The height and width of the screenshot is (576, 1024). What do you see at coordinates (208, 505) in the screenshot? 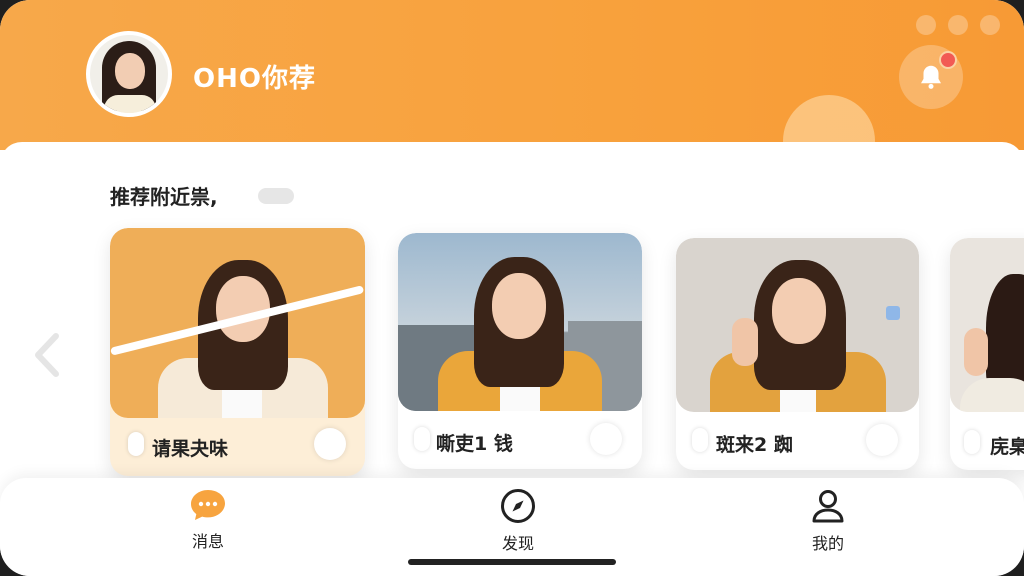
I see `chat-bubble-icon` at bounding box center [208, 505].